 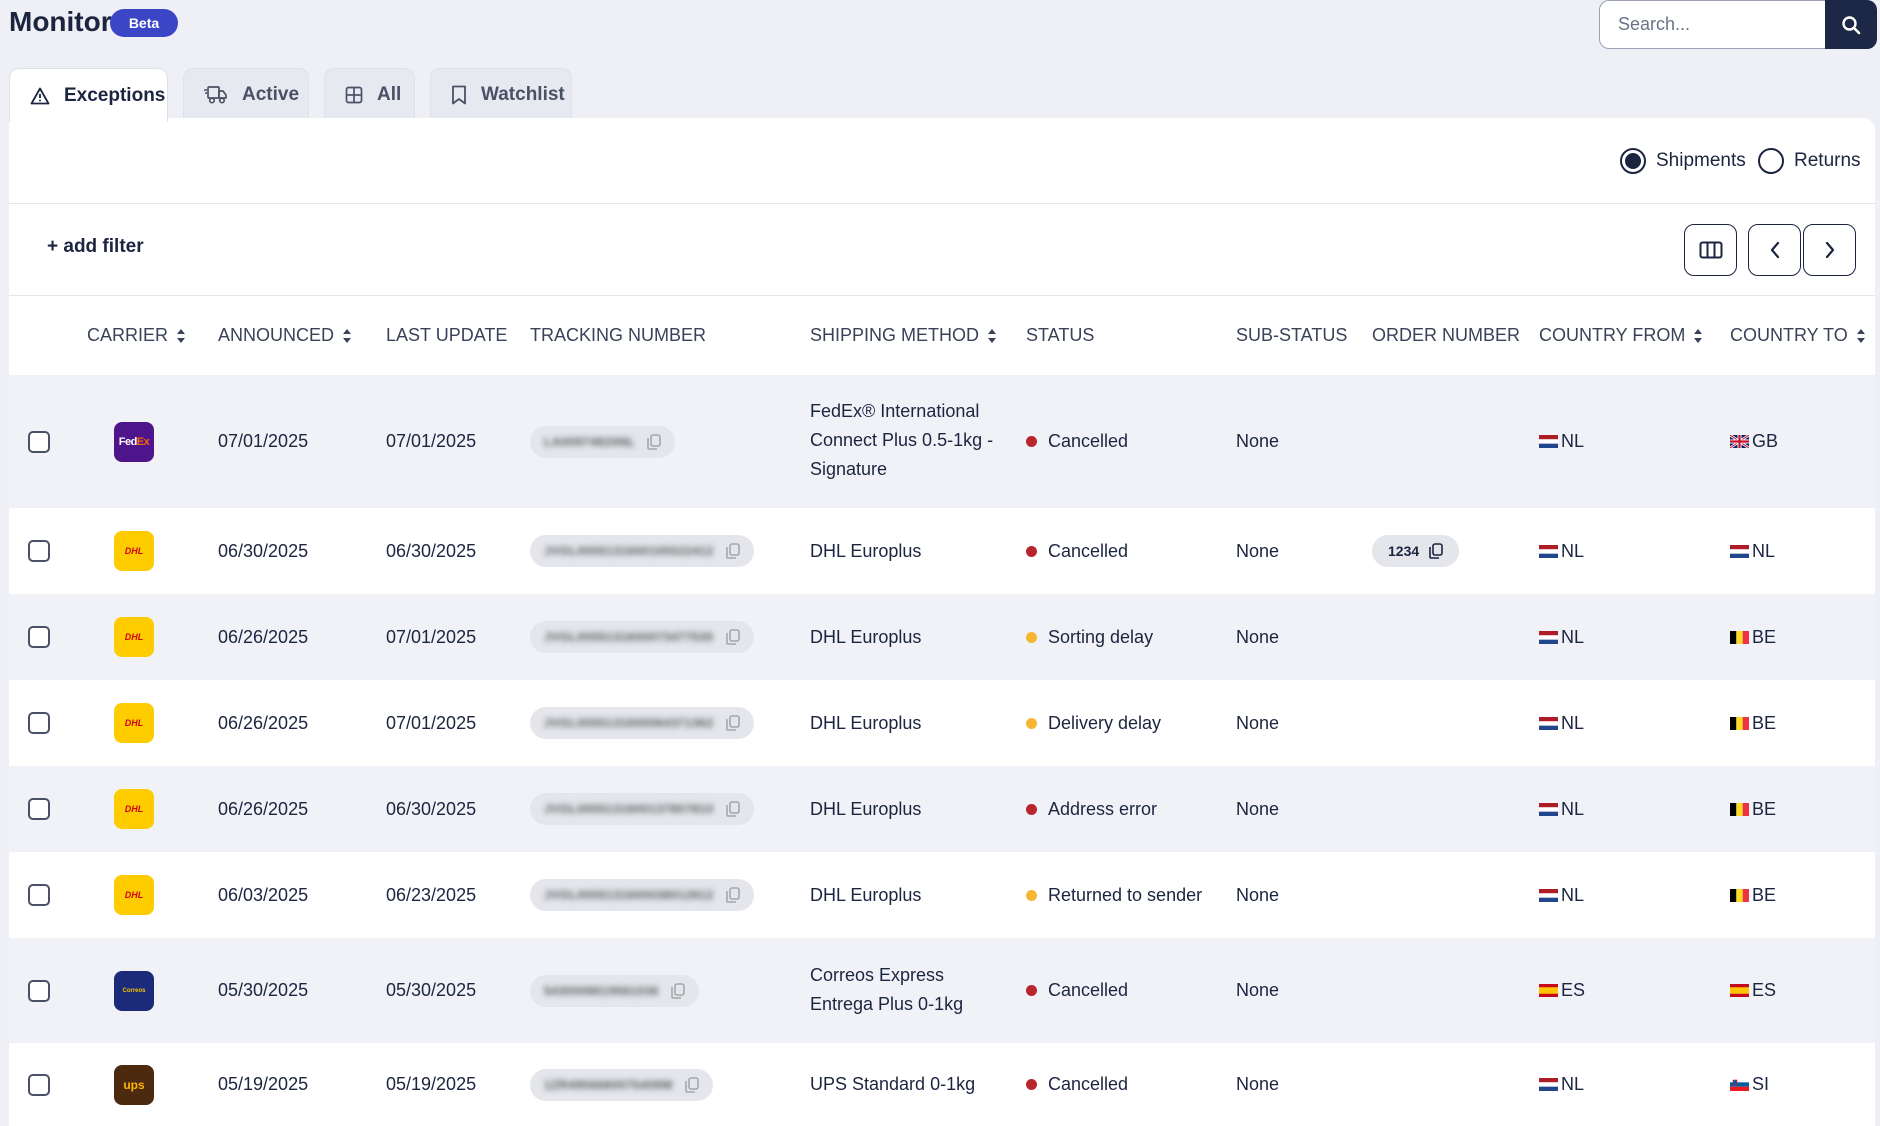 What do you see at coordinates (285, 335) in the screenshot?
I see `column-header-announced: ANNOUNCED` at bounding box center [285, 335].